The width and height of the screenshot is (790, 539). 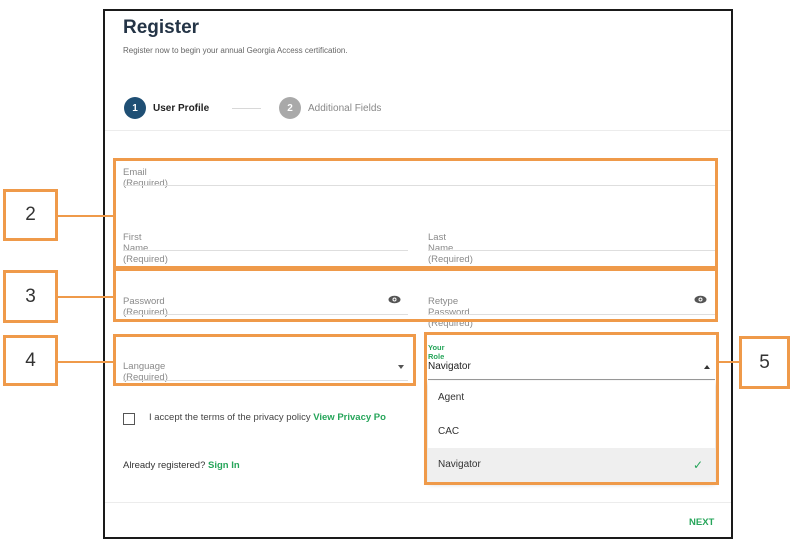 What do you see at coordinates (415, 295) in the screenshot?
I see `annotation-box-passwords` at bounding box center [415, 295].